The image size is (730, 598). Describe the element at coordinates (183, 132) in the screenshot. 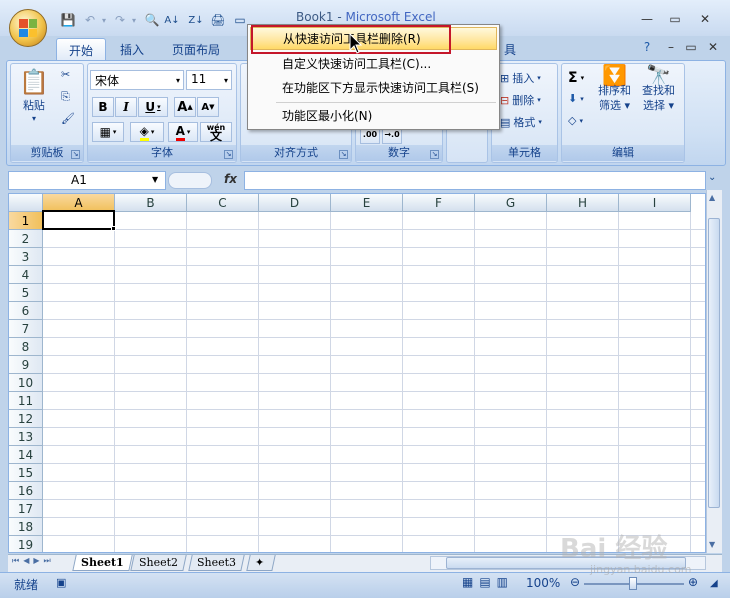

I see `font-color-button: A ▾` at that location.